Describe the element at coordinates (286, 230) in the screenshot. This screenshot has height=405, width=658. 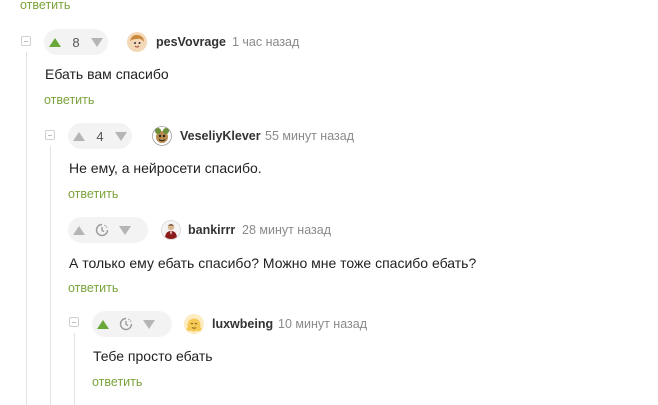
I see `timestamp: 28 минут назад` at that location.